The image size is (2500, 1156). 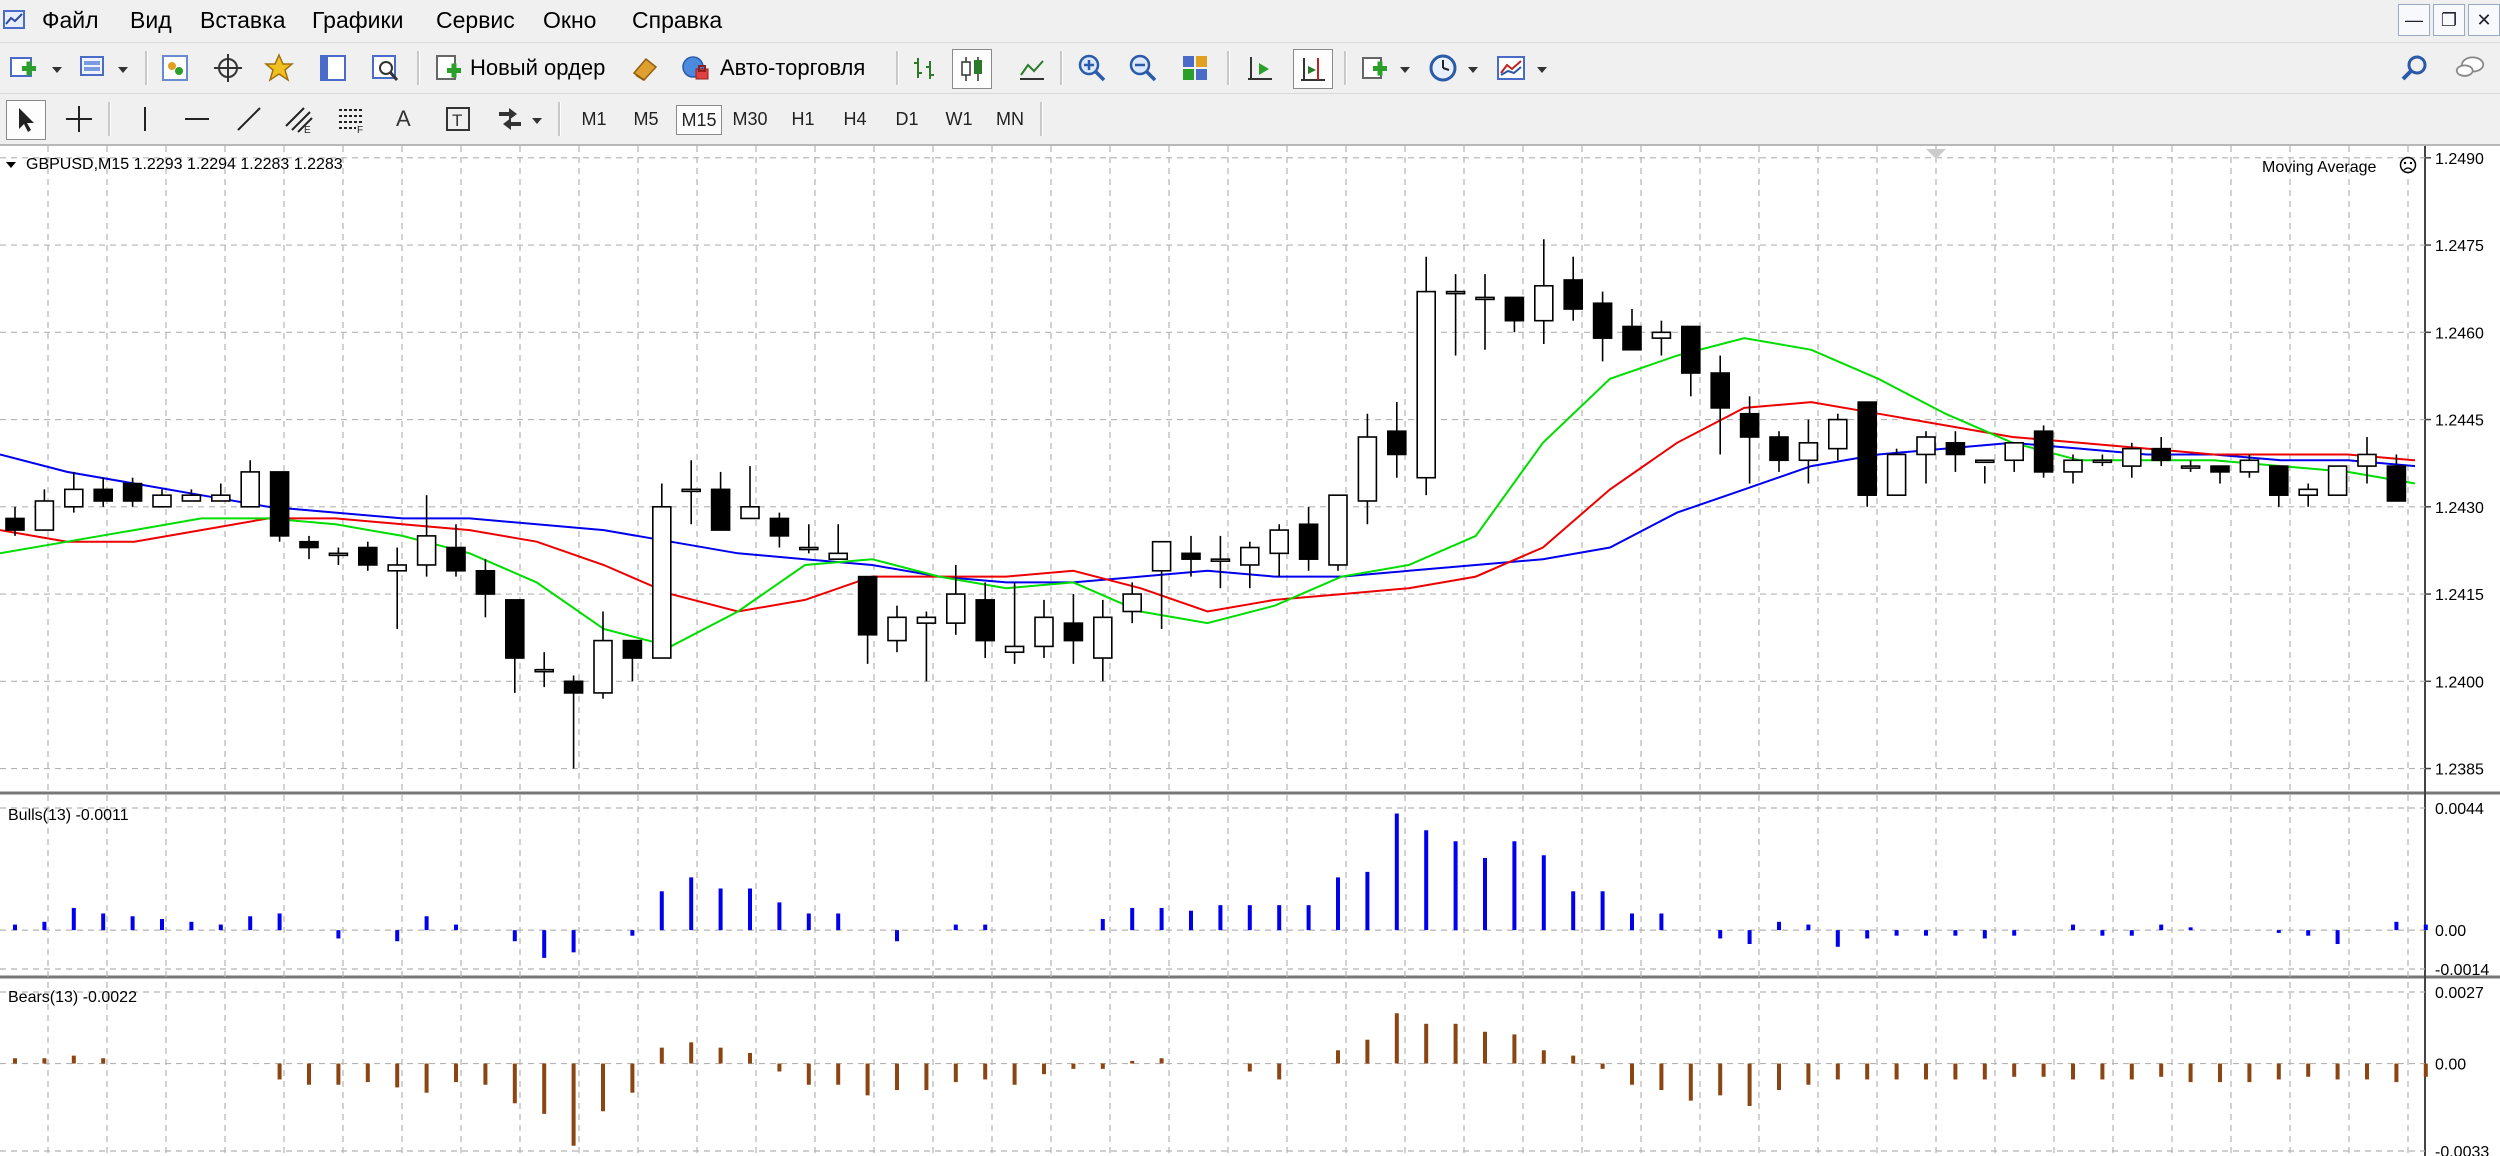 What do you see at coordinates (750, 119) in the screenshot?
I see `timeframe-m30: M30` at bounding box center [750, 119].